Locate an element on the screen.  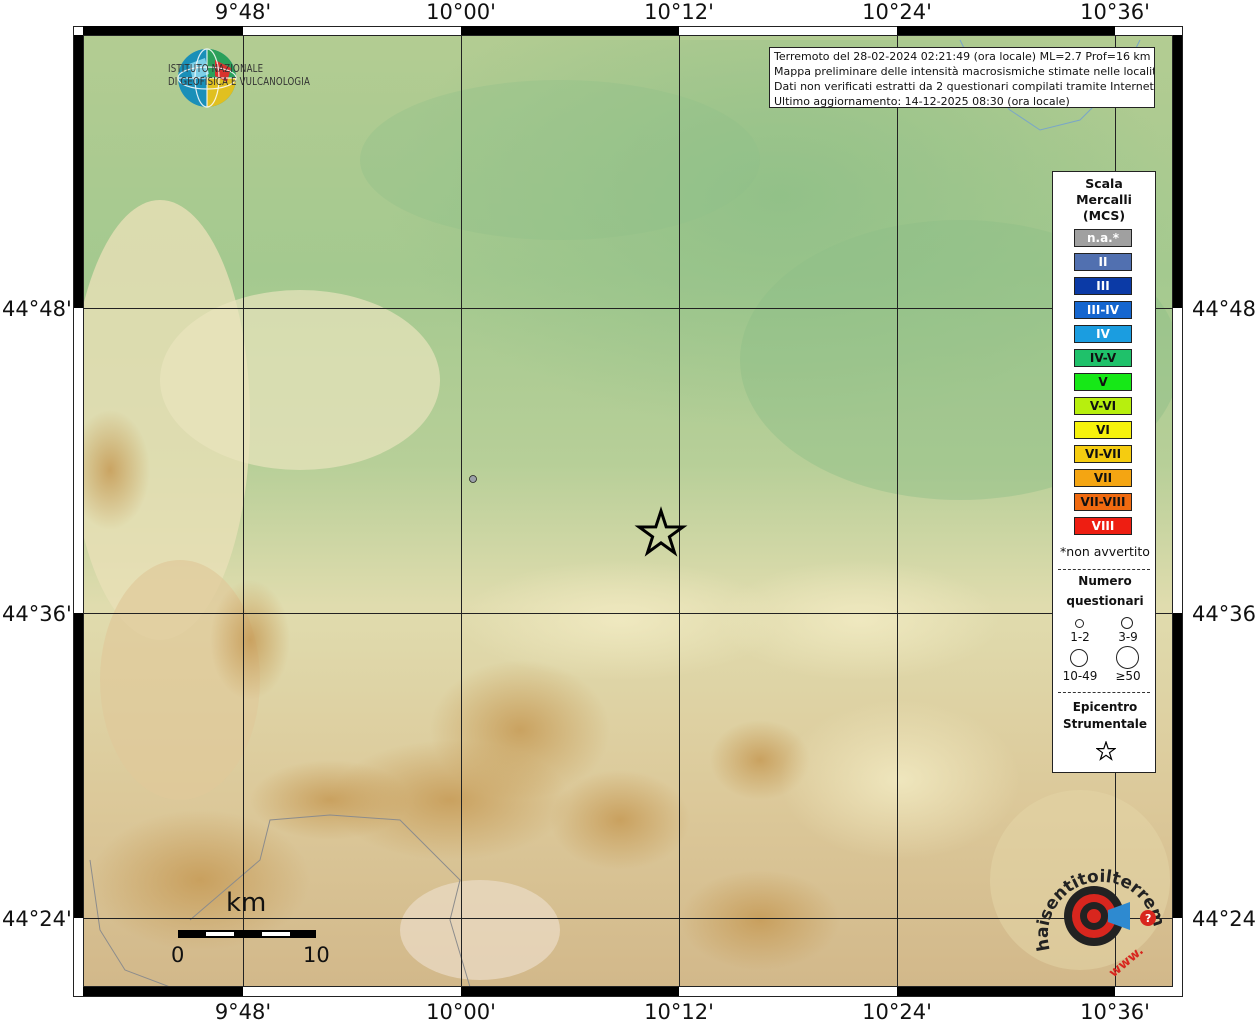
intensity-swatch: VIII is located at coordinates (1103, 526).